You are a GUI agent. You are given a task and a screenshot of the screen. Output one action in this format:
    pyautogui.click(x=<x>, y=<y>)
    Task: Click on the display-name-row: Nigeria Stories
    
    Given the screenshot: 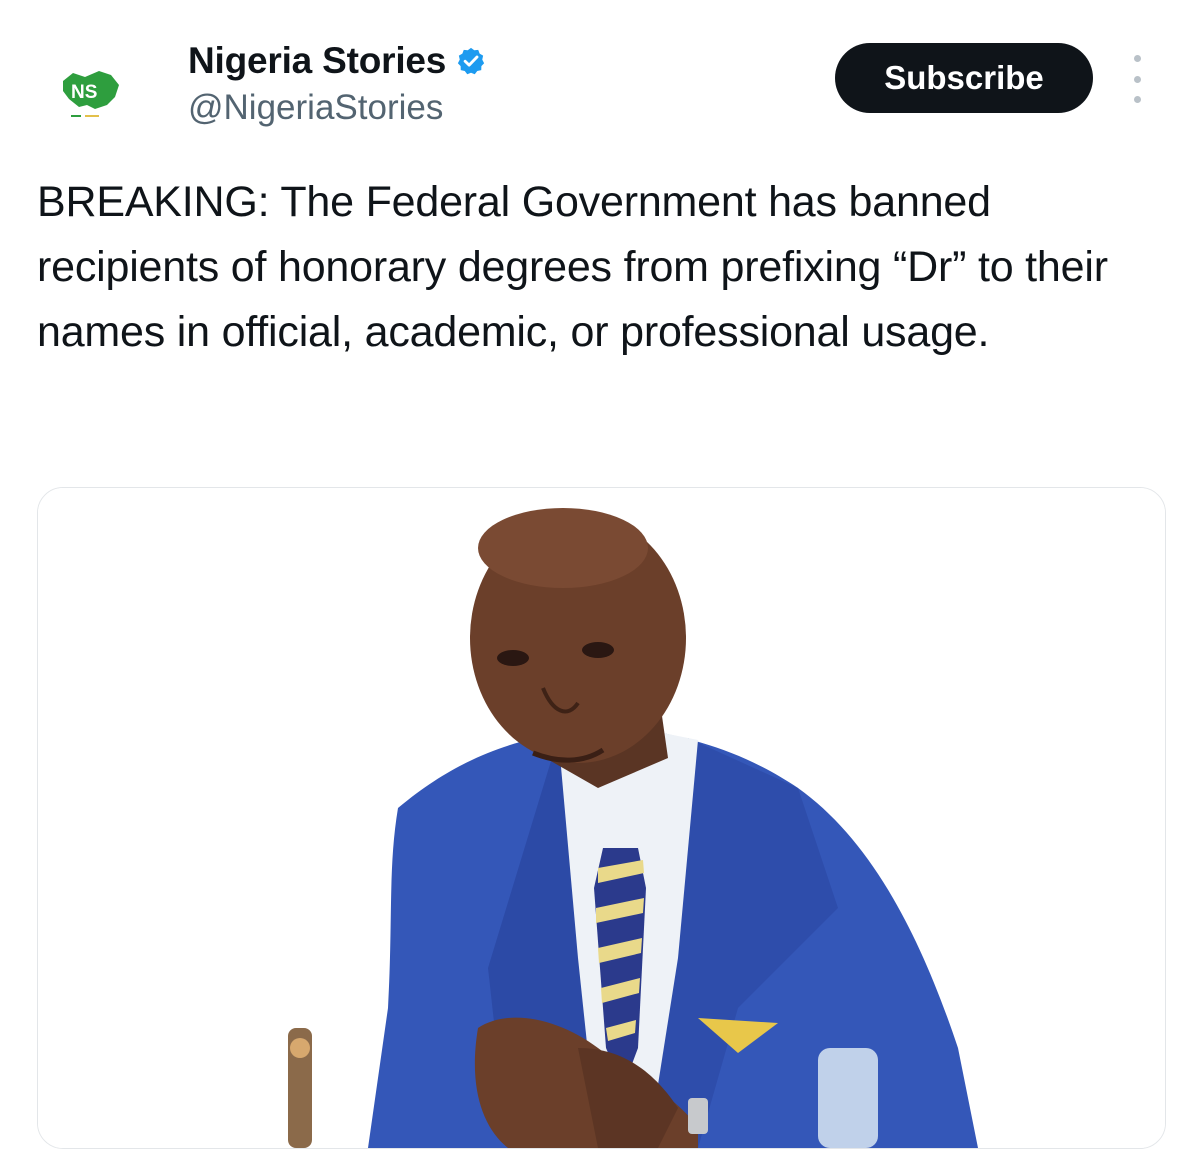 What is the action you would take?
    pyautogui.click(x=337, y=61)
    